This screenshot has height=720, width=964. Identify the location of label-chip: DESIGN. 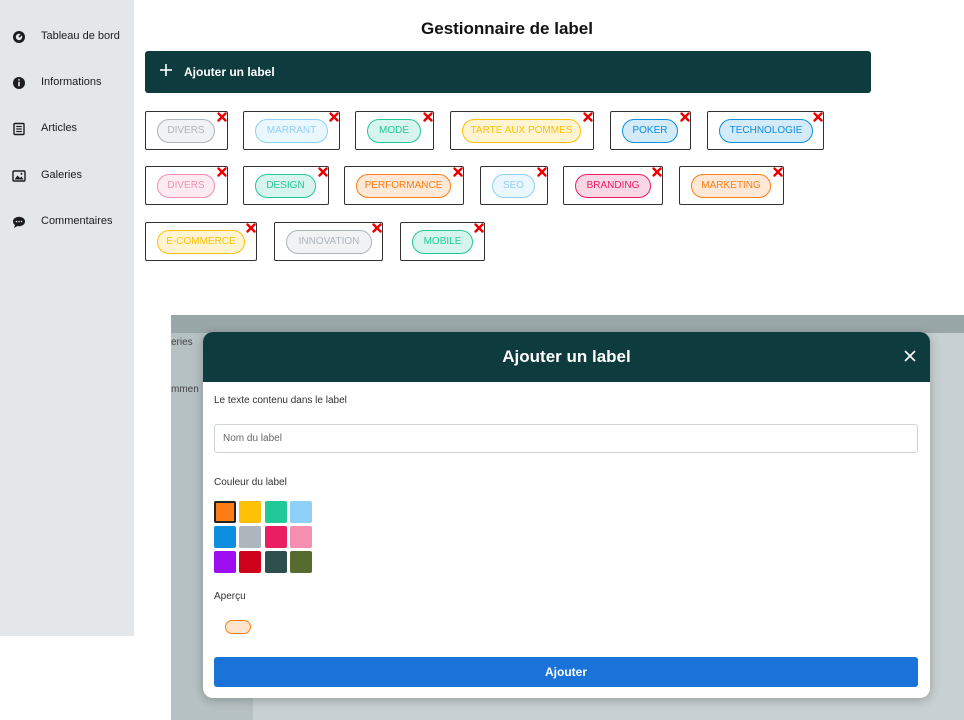
(285, 186).